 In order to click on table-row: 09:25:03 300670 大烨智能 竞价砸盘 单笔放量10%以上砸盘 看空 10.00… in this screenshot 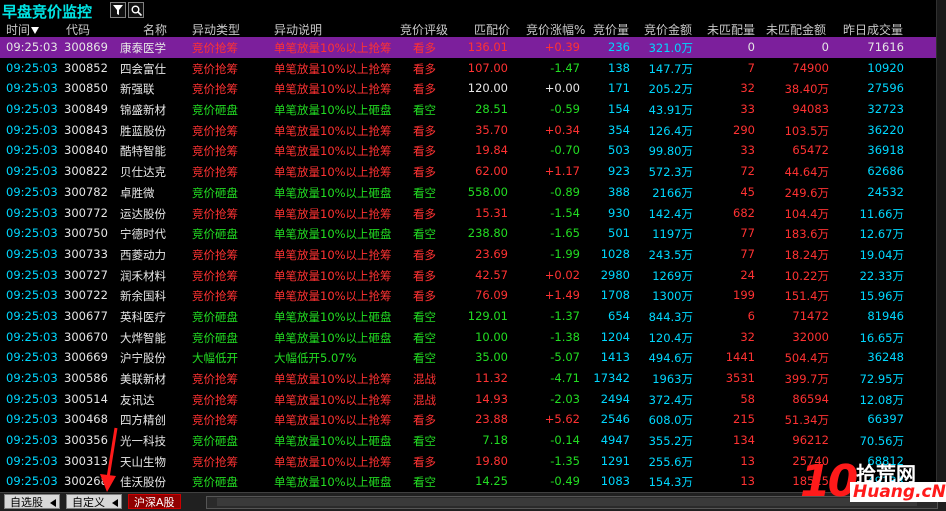, I will do `click(468, 337)`.